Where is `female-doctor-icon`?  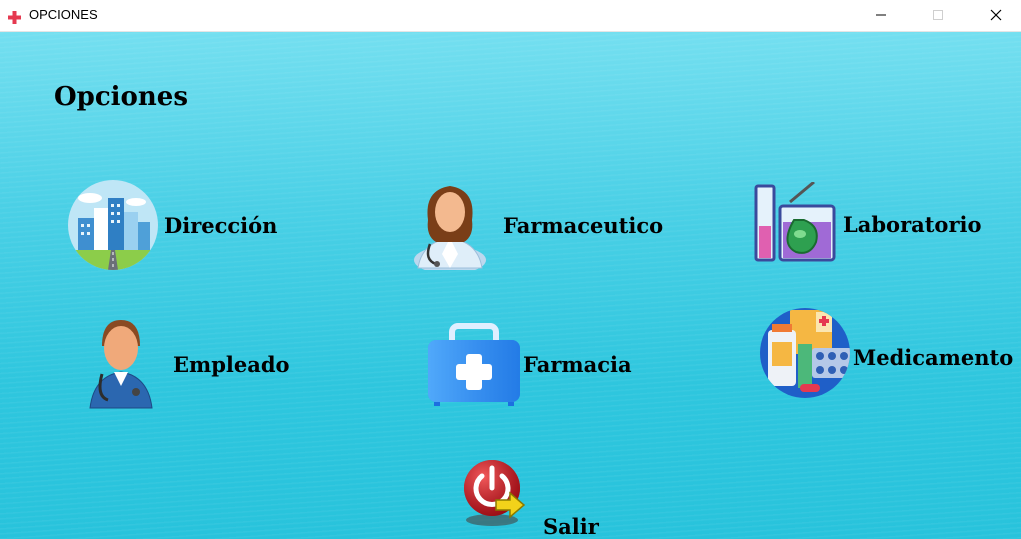 female-doctor-icon is located at coordinates (450, 228).